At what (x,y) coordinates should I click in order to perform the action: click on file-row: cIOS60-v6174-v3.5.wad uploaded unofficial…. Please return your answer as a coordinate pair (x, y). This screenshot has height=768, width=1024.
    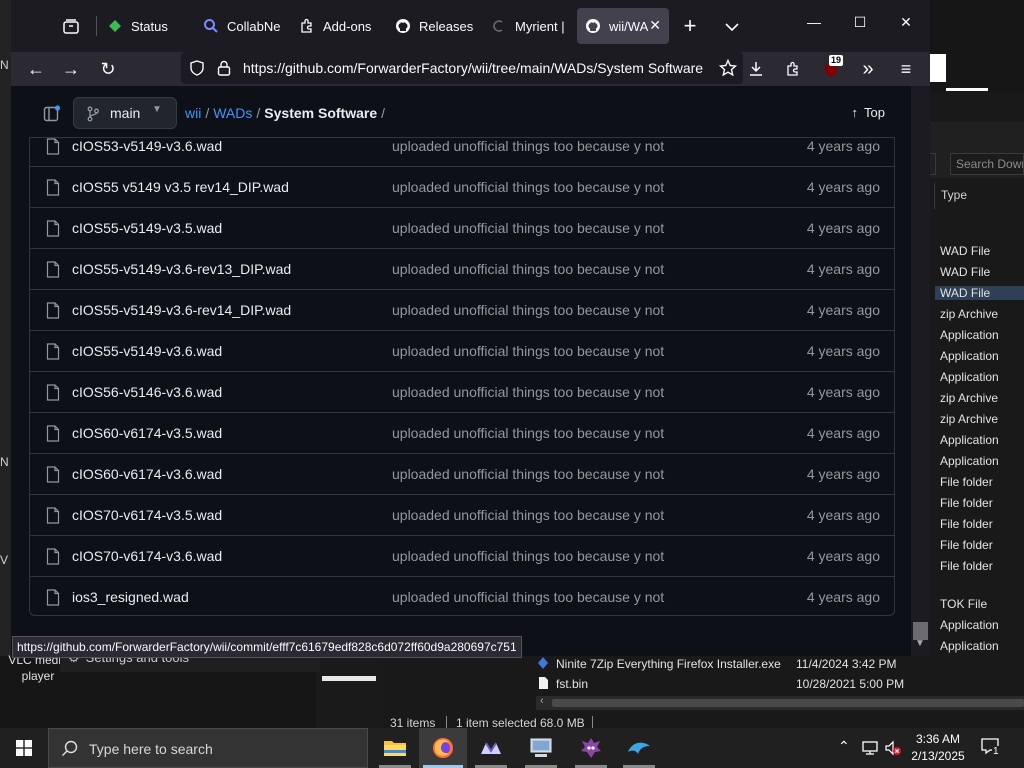
    Looking at the image, I should click on (462, 432).